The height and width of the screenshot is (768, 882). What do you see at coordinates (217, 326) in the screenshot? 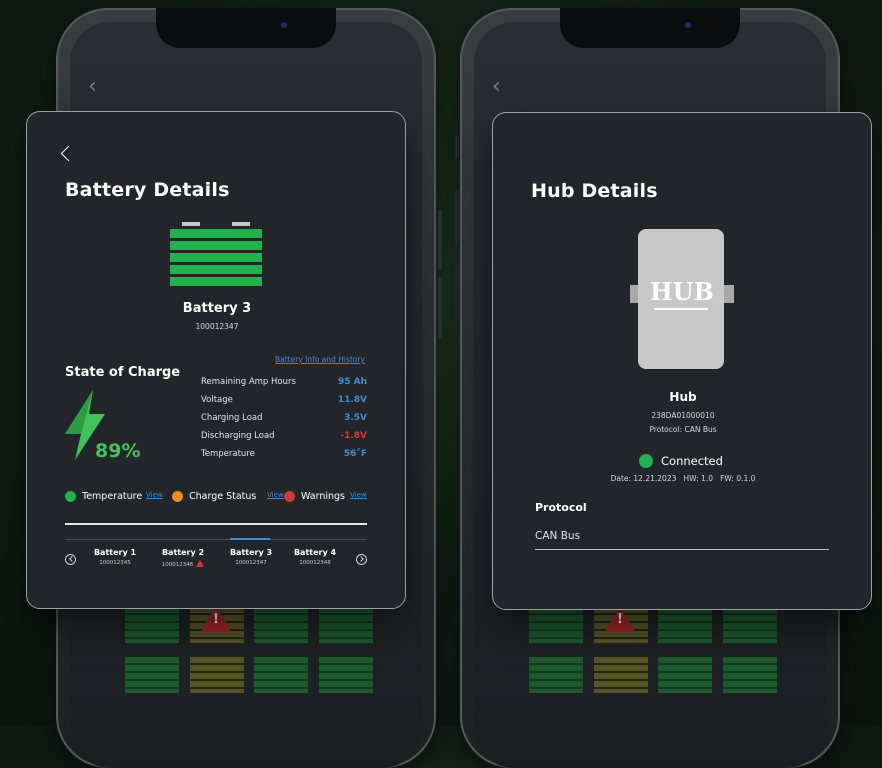
I see `battery-serial: 100012347` at bounding box center [217, 326].